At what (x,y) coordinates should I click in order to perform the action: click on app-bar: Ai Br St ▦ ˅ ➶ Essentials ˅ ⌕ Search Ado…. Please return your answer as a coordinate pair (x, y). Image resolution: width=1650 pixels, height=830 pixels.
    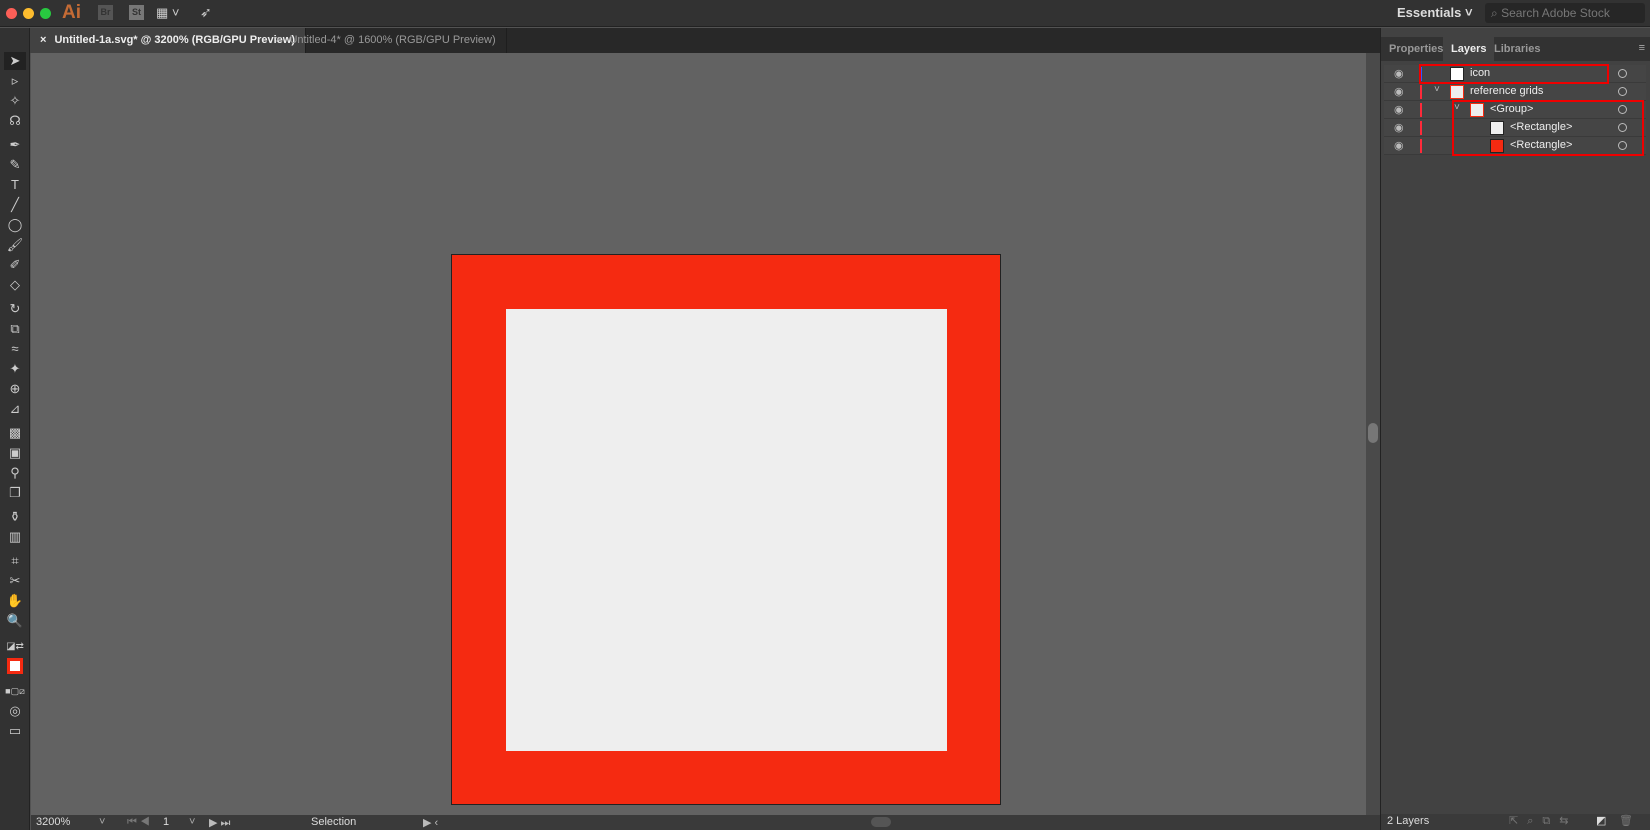
    Looking at the image, I should click on (825, 13).